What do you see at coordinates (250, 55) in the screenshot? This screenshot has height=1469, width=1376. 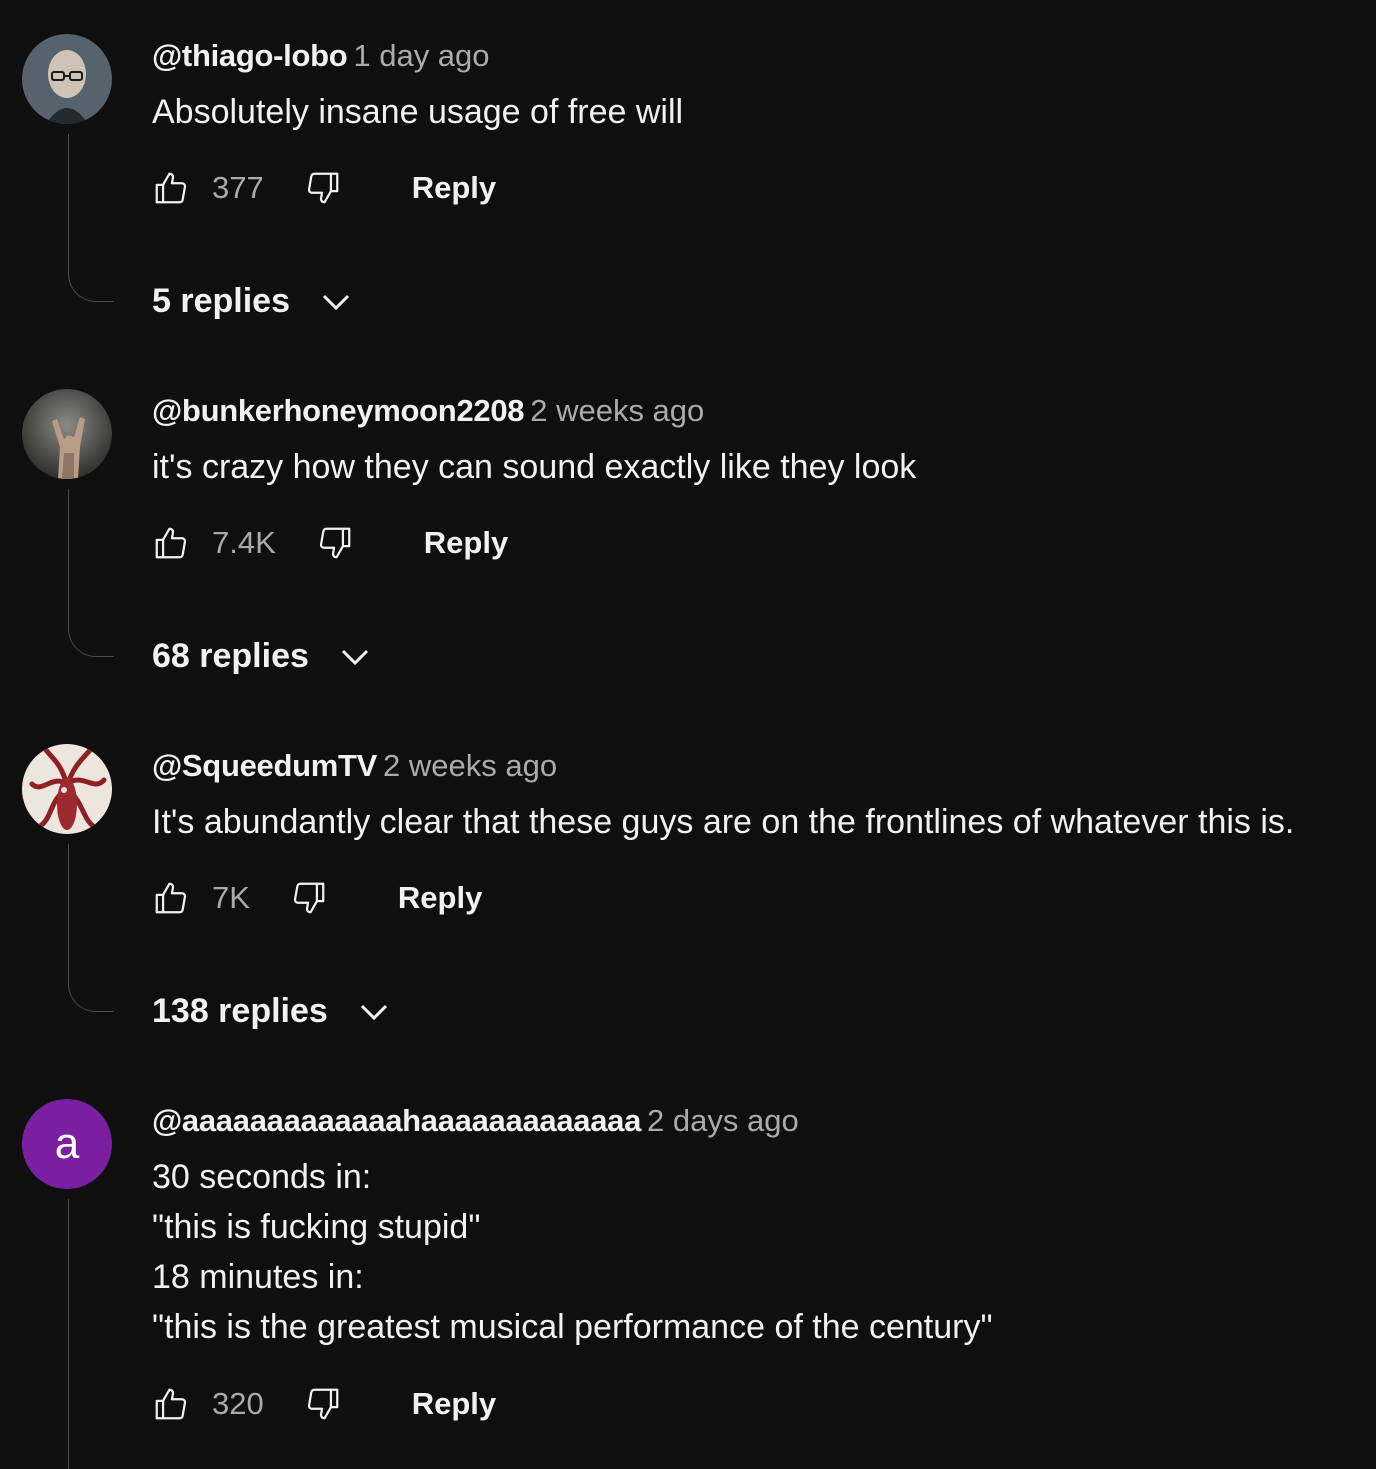 I see `author-name: @thiago-lobo` at bounding box center [250, 55].